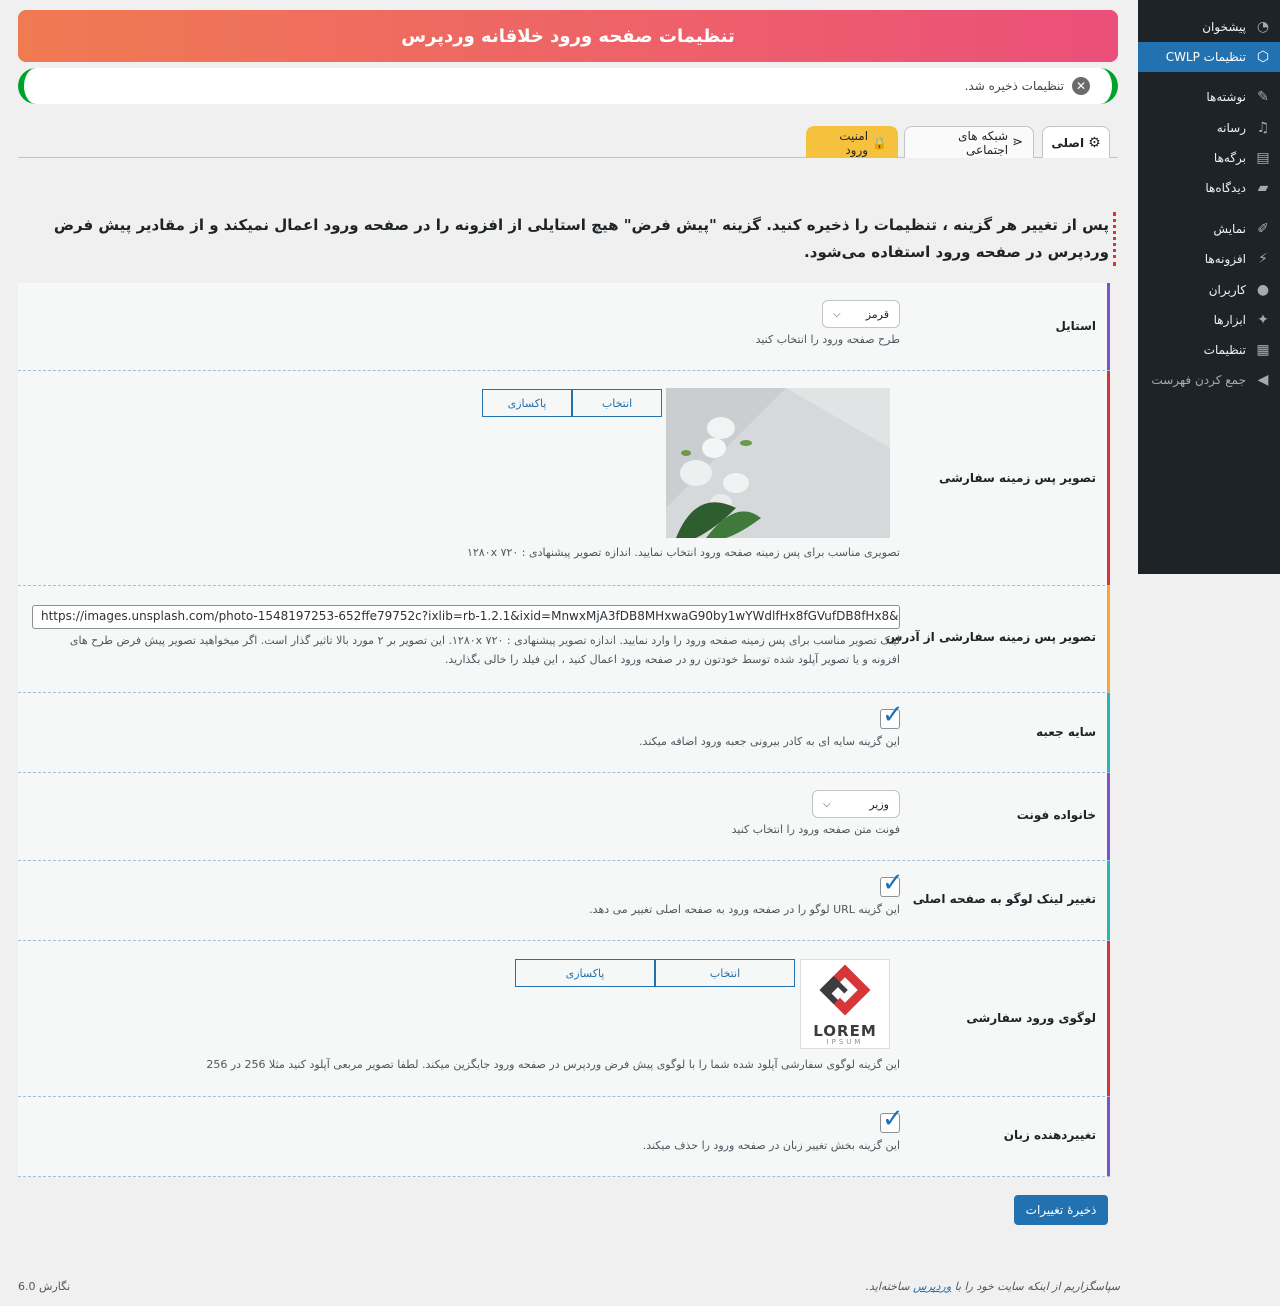 The width and height of the screenshot is (1280, 1306). I want to click on sidebar-item-label: تنظیمات CWLP, so click(1205, 57).